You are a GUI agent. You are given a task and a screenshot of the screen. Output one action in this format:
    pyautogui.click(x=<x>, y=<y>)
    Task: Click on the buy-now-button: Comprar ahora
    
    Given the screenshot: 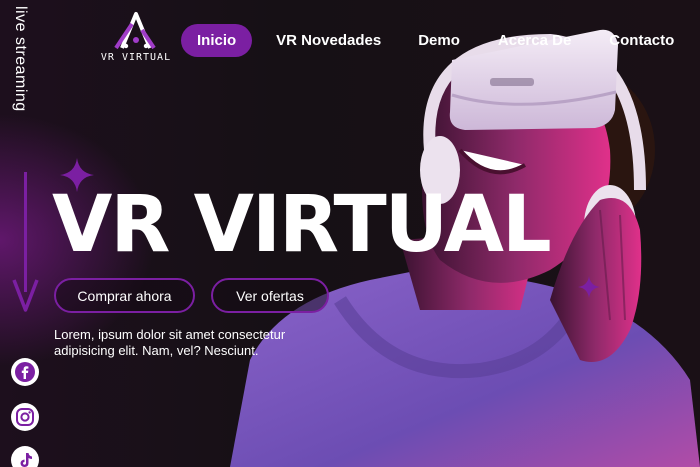 What is the action you would take?
    pyautogui.click(x=124, y=295)
    